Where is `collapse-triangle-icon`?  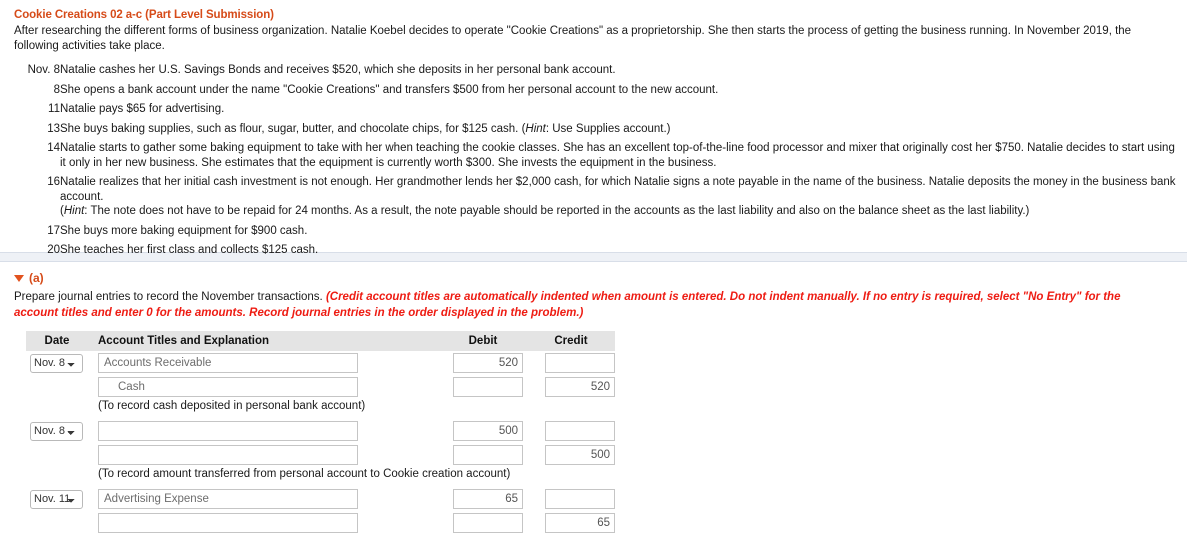 collapse-triangle-icon is located at coordinates (19, 278).